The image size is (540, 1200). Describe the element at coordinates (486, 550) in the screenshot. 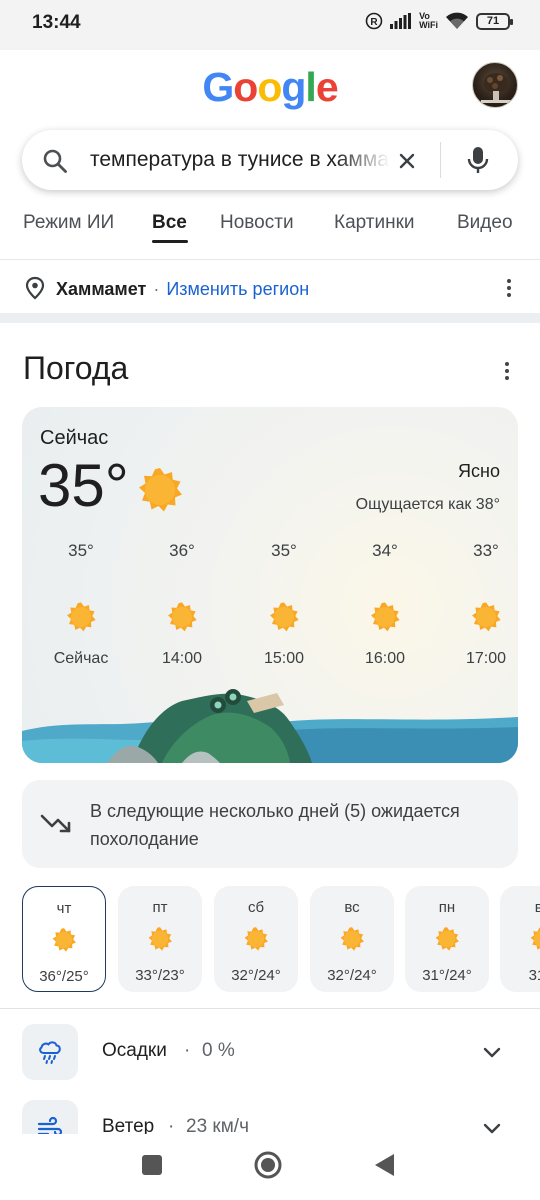

I see `hourly-temp: 33°` at that location.